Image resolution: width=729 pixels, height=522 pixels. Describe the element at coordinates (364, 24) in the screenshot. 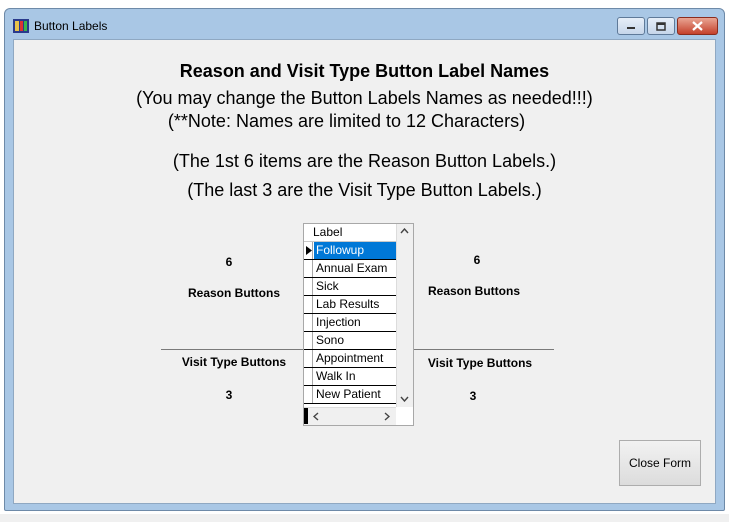

I see `title-bar: Button Labels` at that location.